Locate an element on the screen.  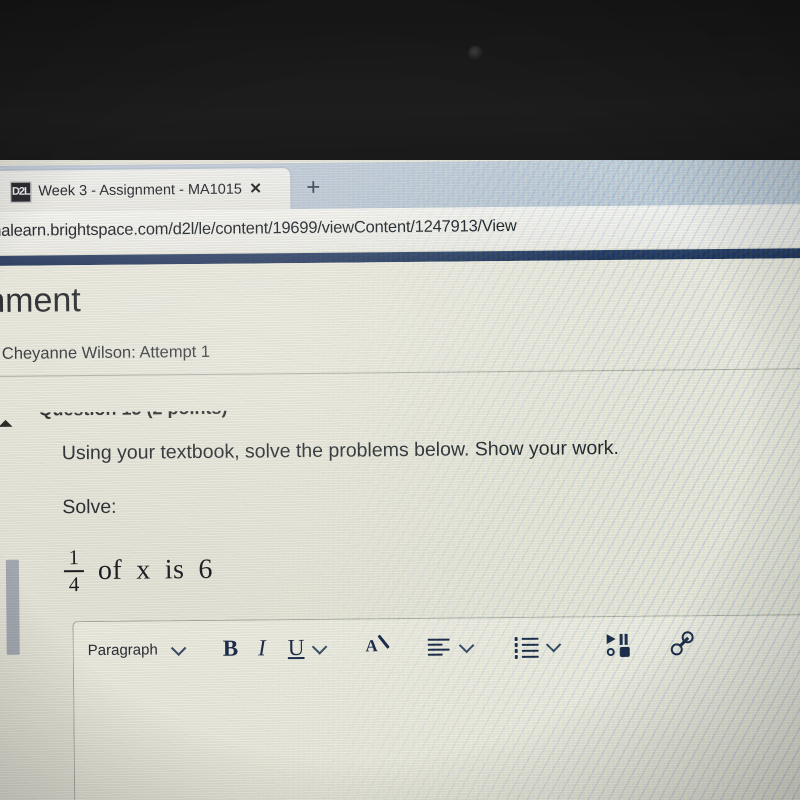
bold-button: B is located at coordinates (231, 649).